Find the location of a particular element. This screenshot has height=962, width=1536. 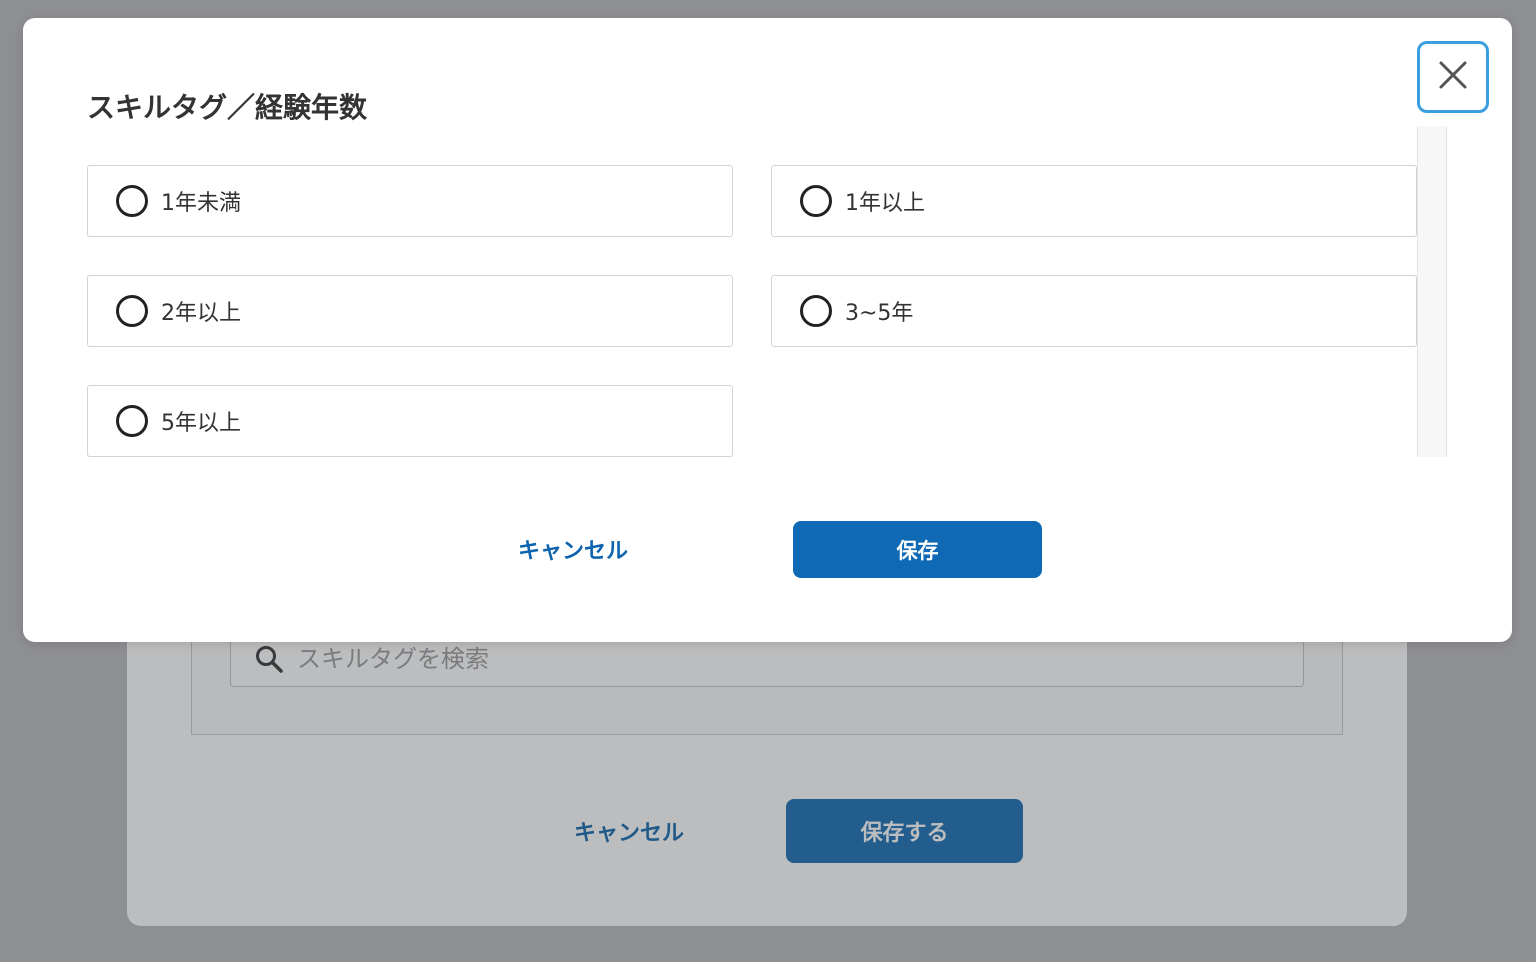

option-3-to-5-years: 3~5年 is located at coordinates (1094, 311).